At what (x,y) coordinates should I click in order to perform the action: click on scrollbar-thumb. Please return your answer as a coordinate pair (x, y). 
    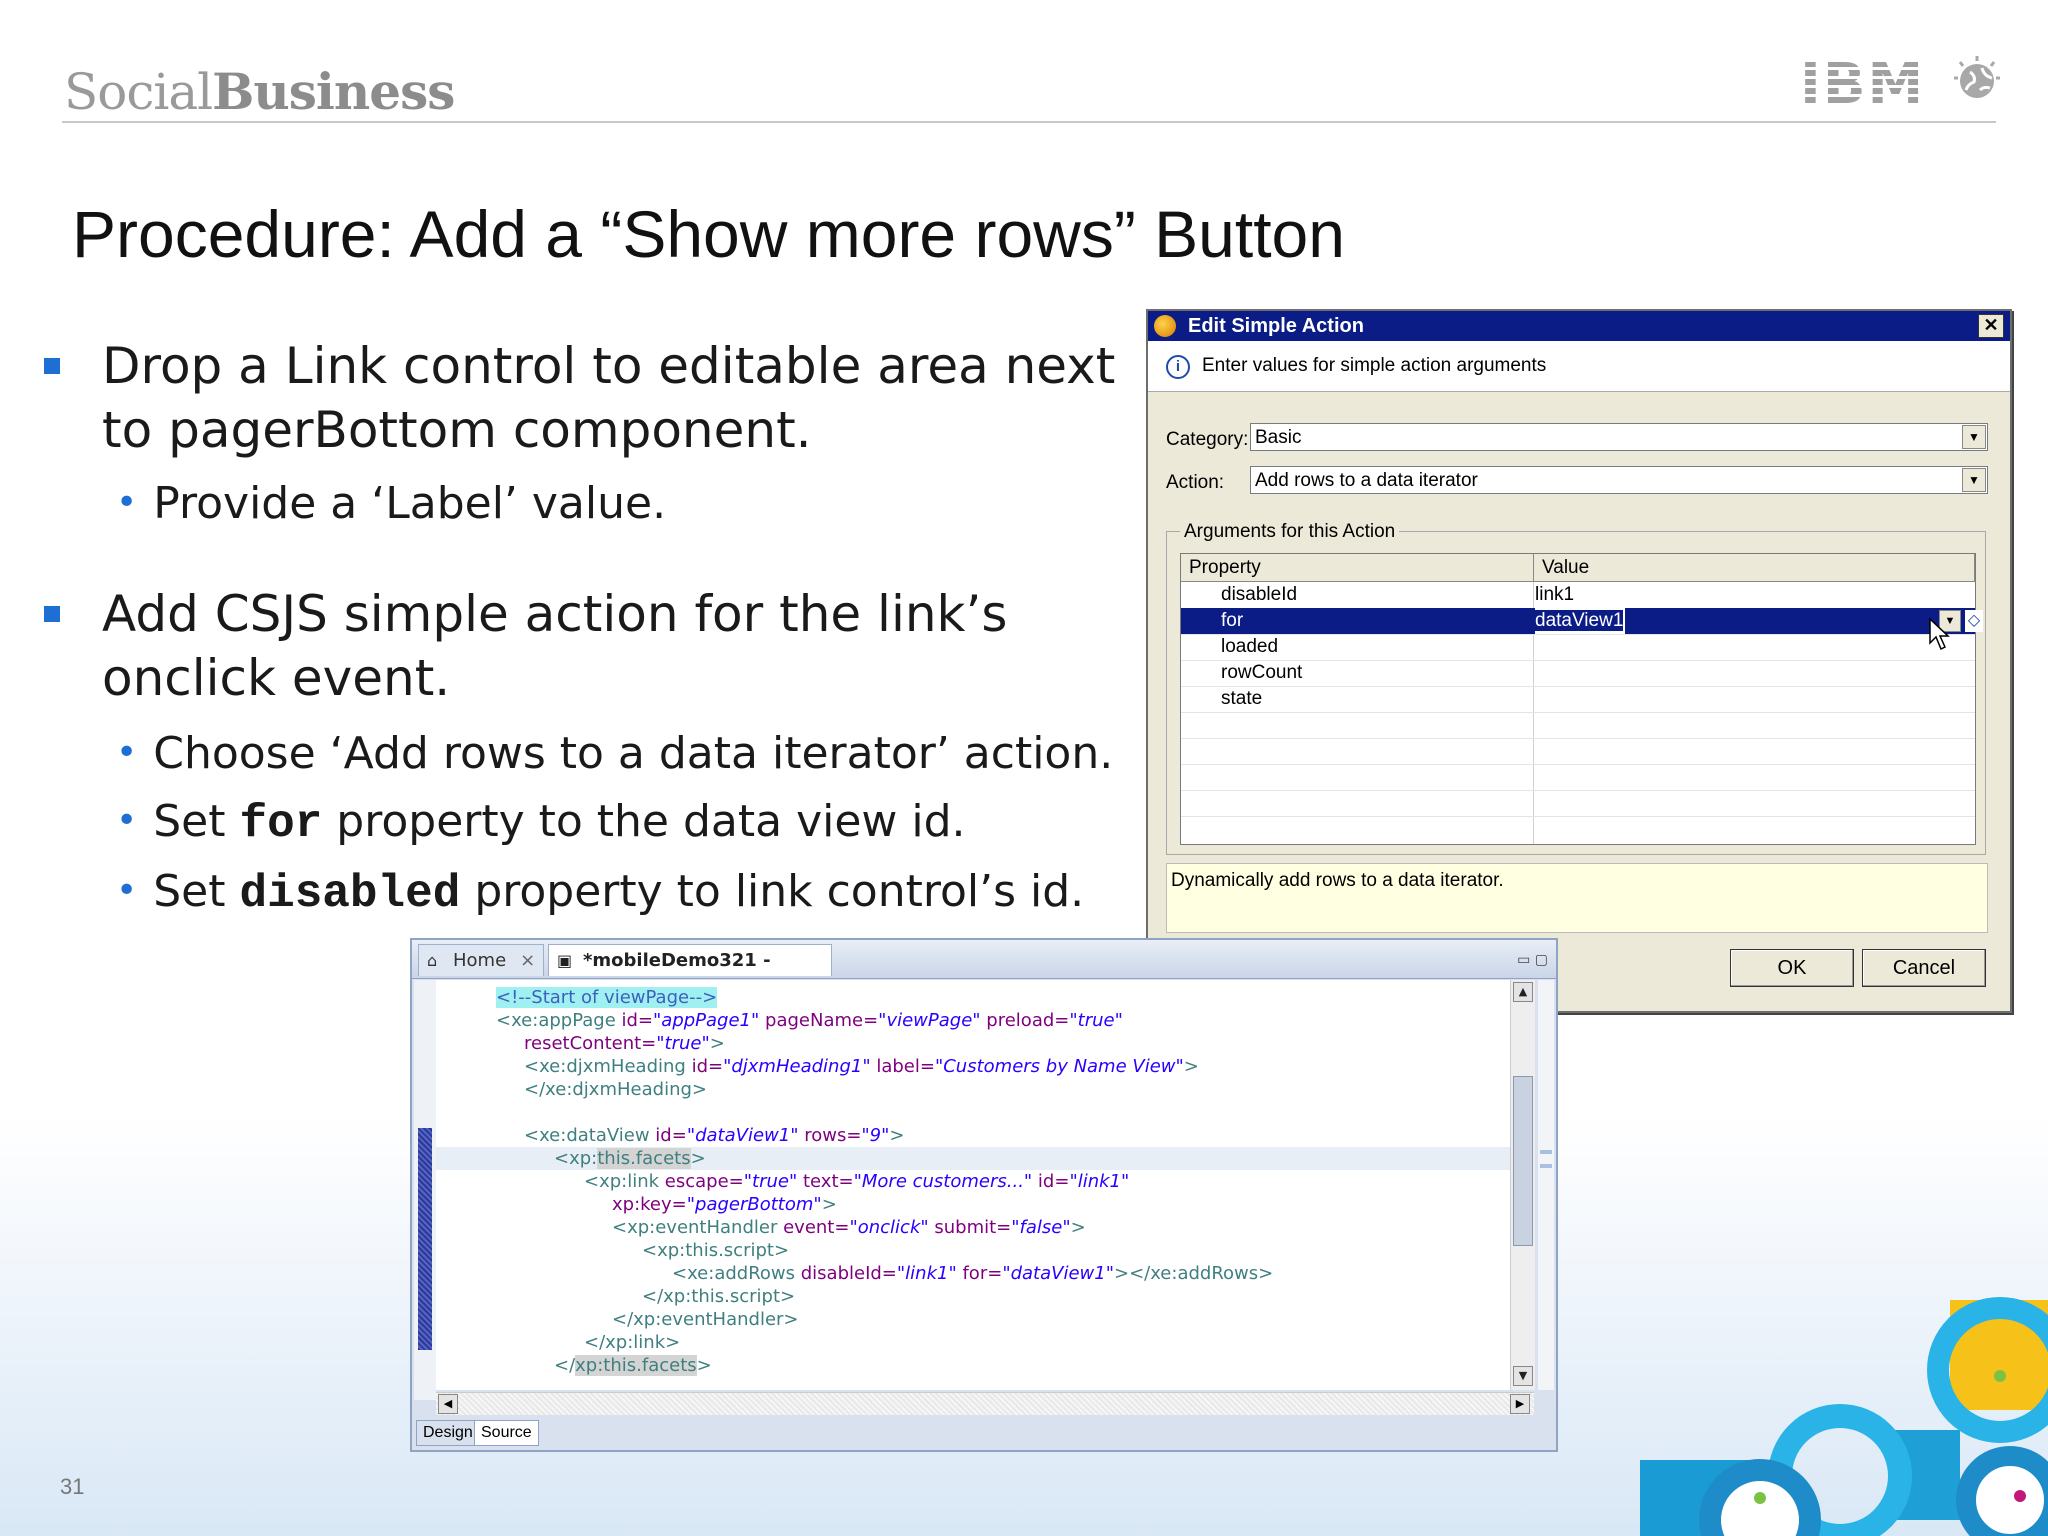
    Looking at the image, I should click on (1523, 1161).